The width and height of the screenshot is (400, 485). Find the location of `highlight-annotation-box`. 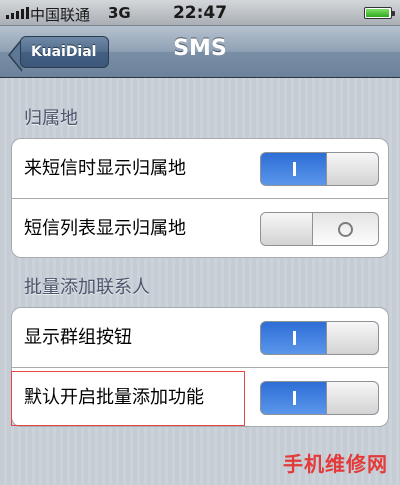

highlight-annotation-box is located at coordinates (128, 398).